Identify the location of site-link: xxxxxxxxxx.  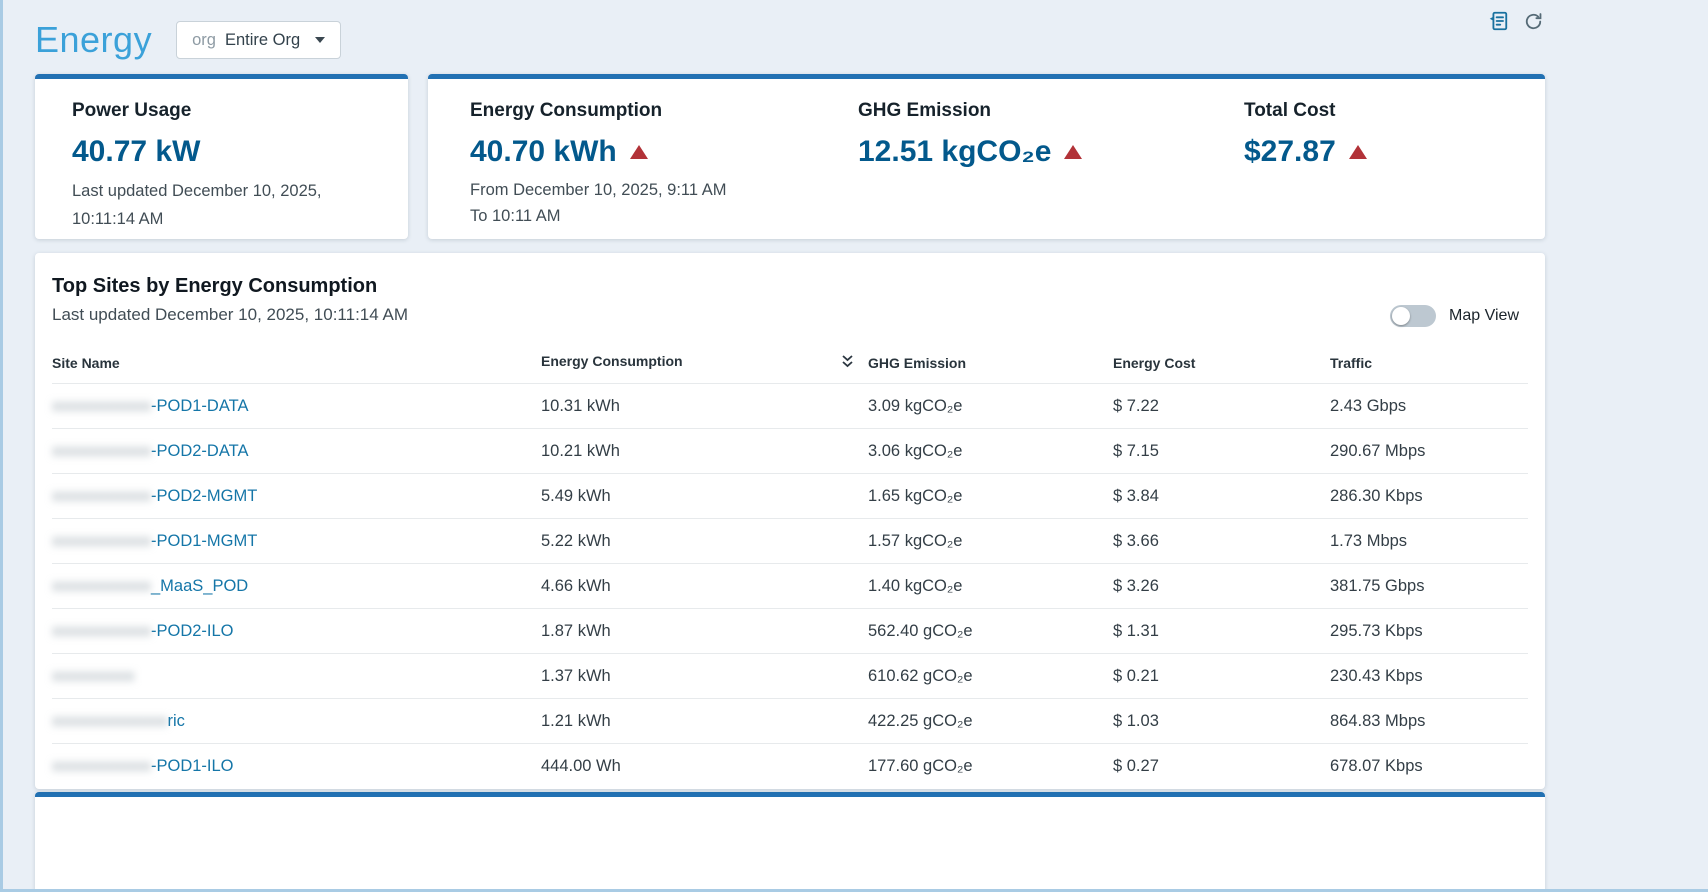
(93, 676).